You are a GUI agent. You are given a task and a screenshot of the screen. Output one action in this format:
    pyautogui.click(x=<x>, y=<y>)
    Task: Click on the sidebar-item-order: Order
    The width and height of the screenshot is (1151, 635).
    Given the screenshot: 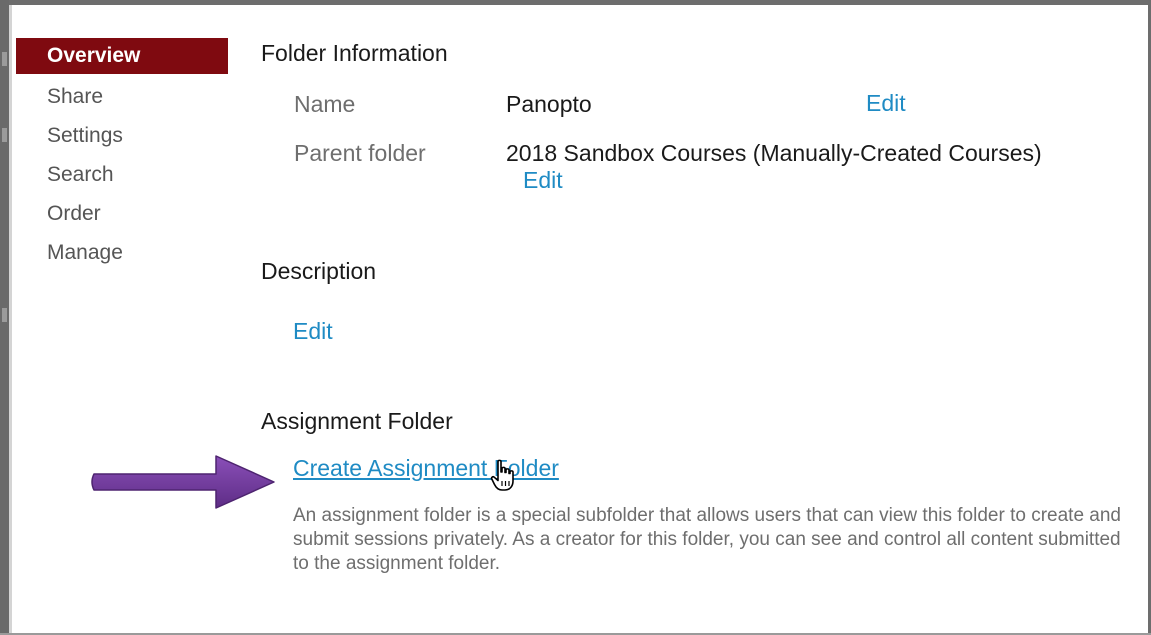 What is the action you would take?
    pyautogui.click(x=122, y=214)
    